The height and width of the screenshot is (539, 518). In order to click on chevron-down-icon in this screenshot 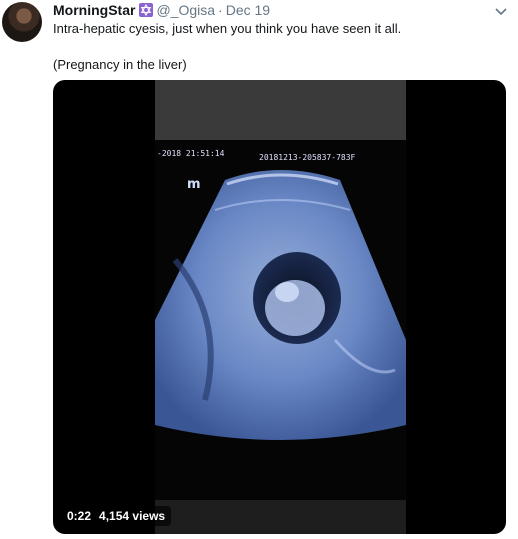, I will do `click(501, 10)`.